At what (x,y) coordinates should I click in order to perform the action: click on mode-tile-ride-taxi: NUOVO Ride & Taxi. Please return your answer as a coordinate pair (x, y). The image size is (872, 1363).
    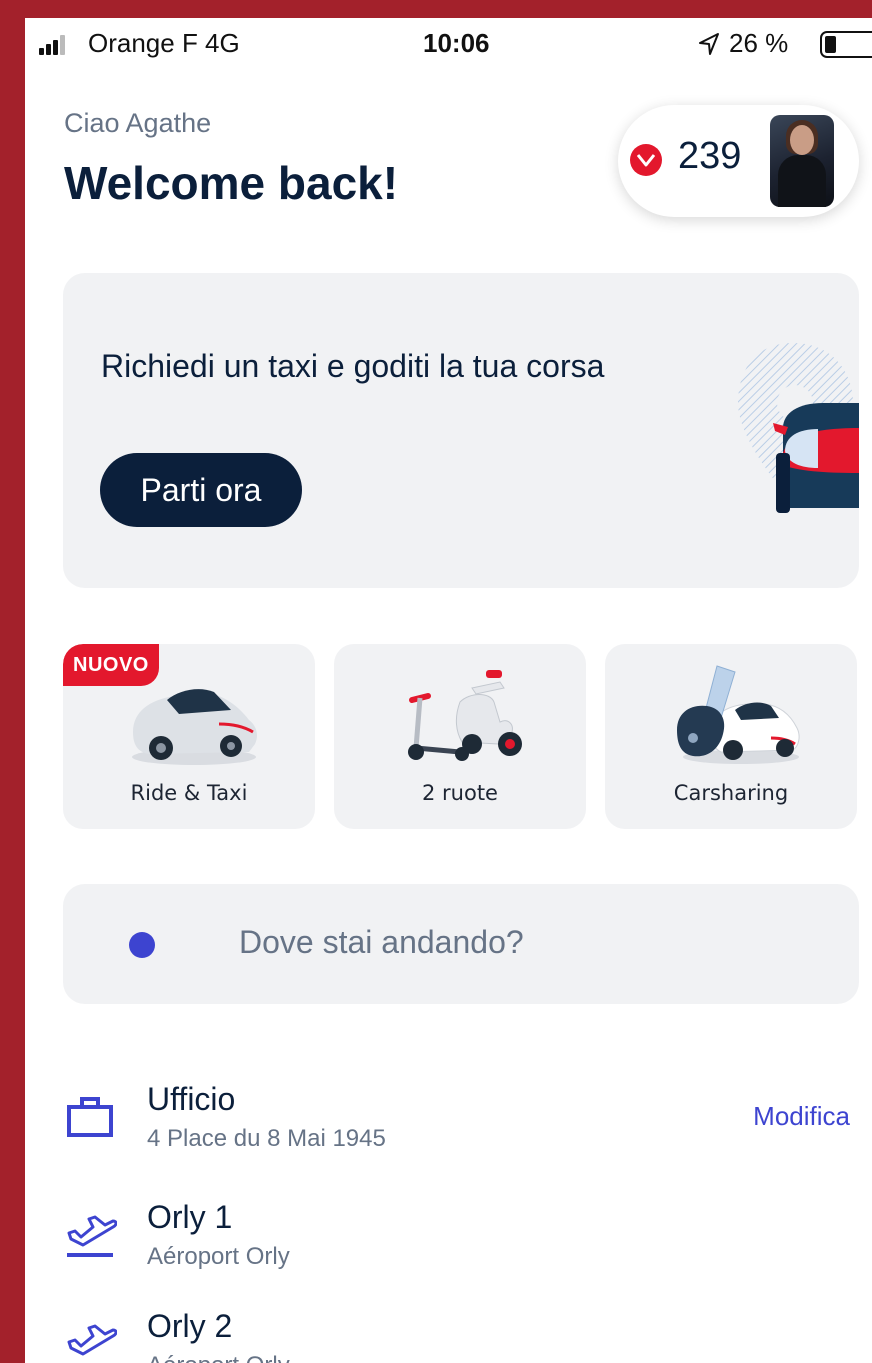
    Looking at the image, I should click on (189, 736).